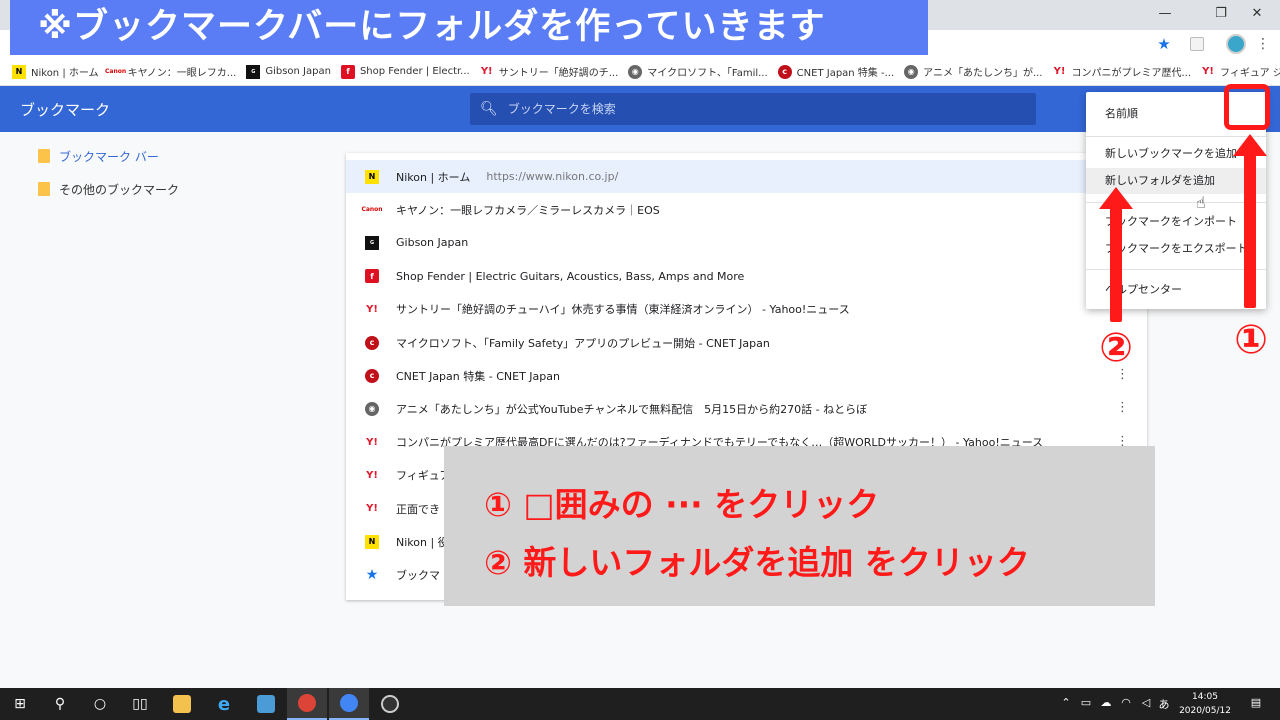 The image size is (1280, 720). I want to click on bookmark-title: CNET Japan 特集 - CNET Japan, so click(478, 376).